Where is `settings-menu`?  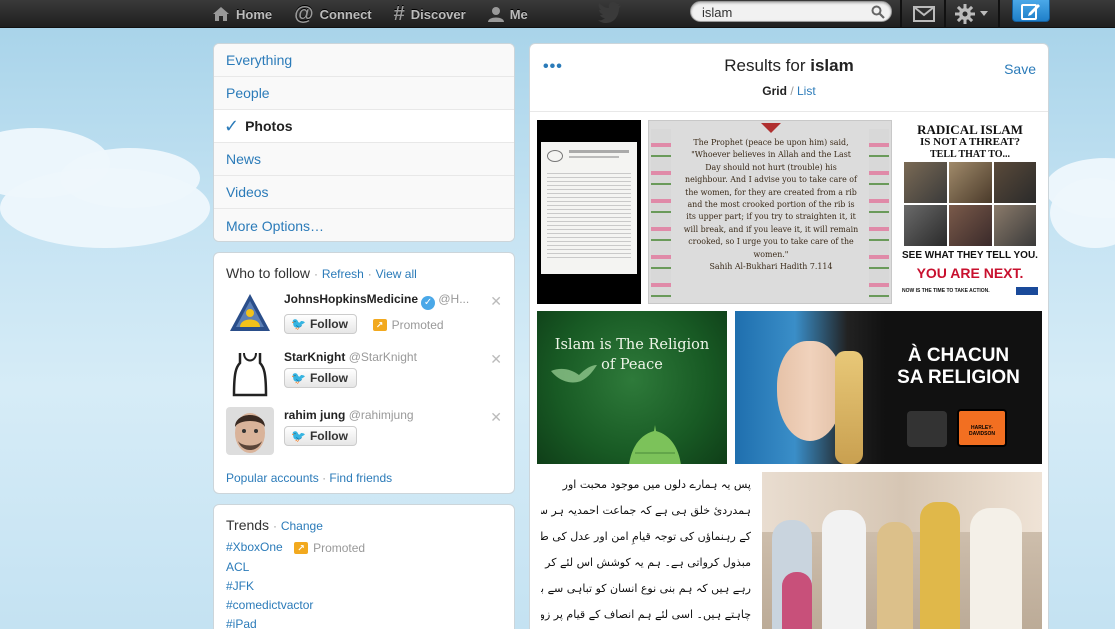 settings-menu is located at coordinates (971, 14).